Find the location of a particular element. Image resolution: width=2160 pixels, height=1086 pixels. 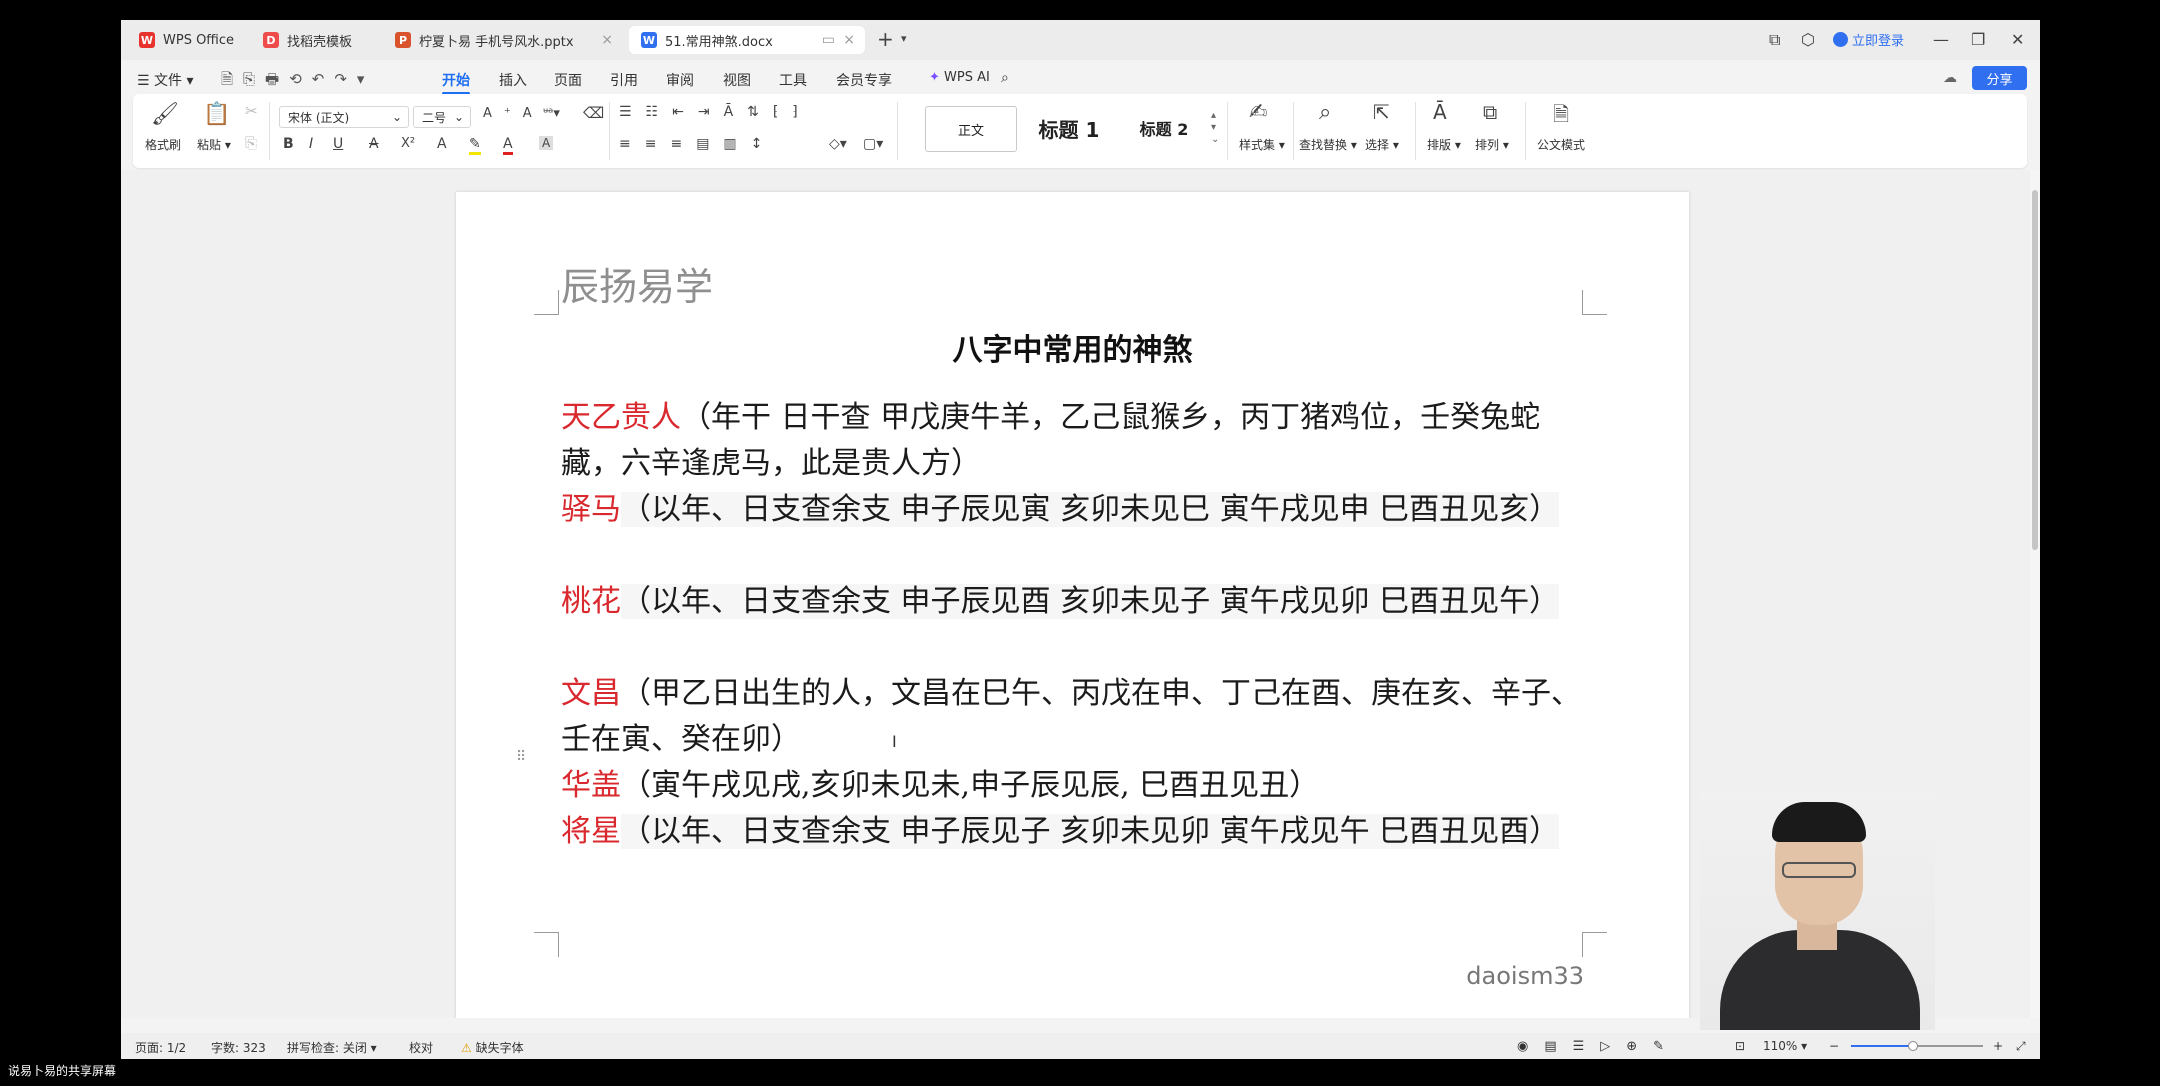

bold-icon: B is located at coordinates (288, 144).